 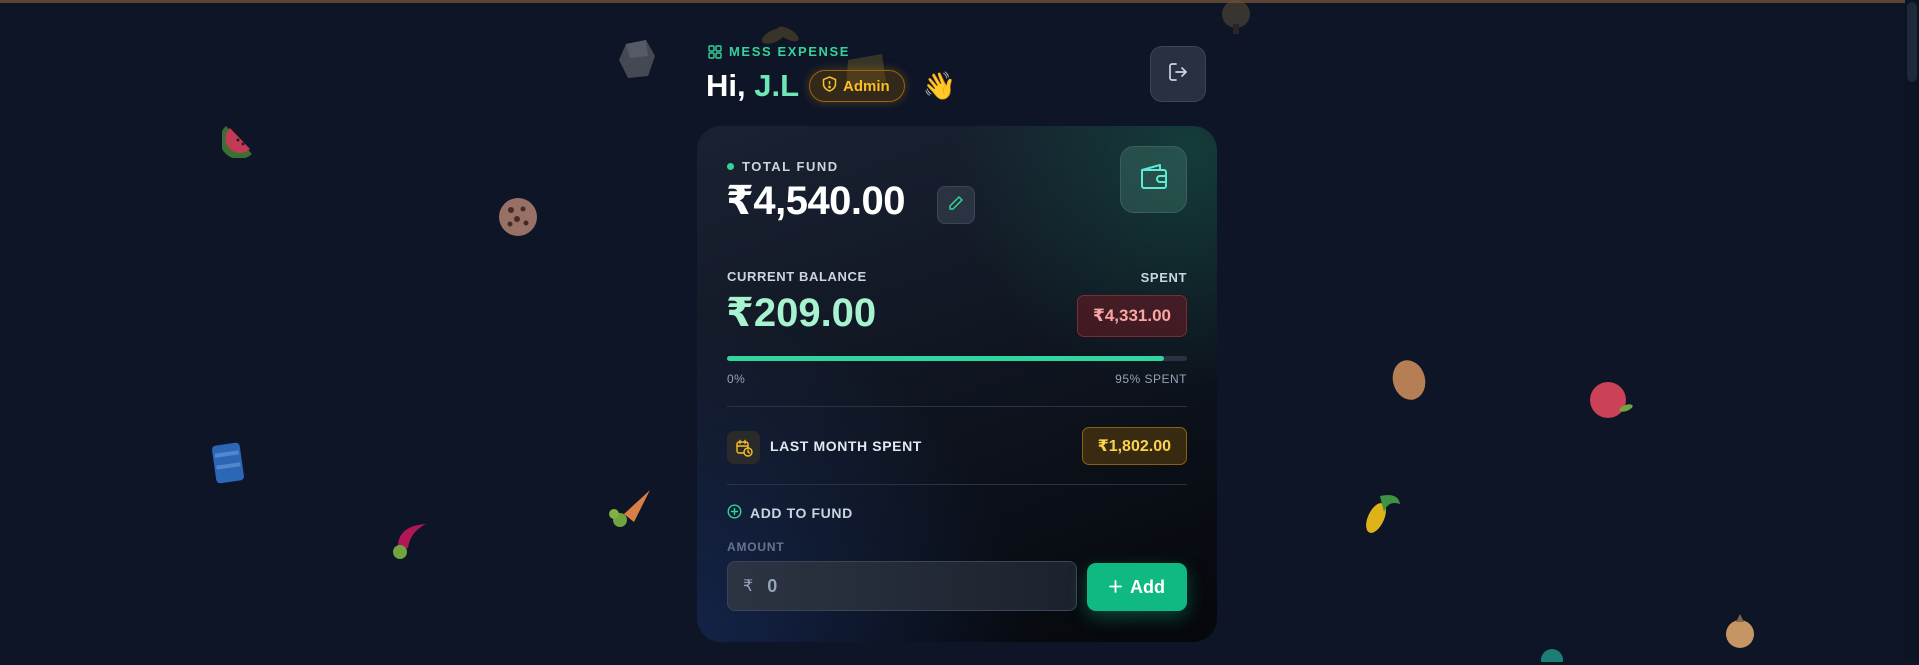 I want to click on spent-label: SPENT, so click(x=1163, y=277).